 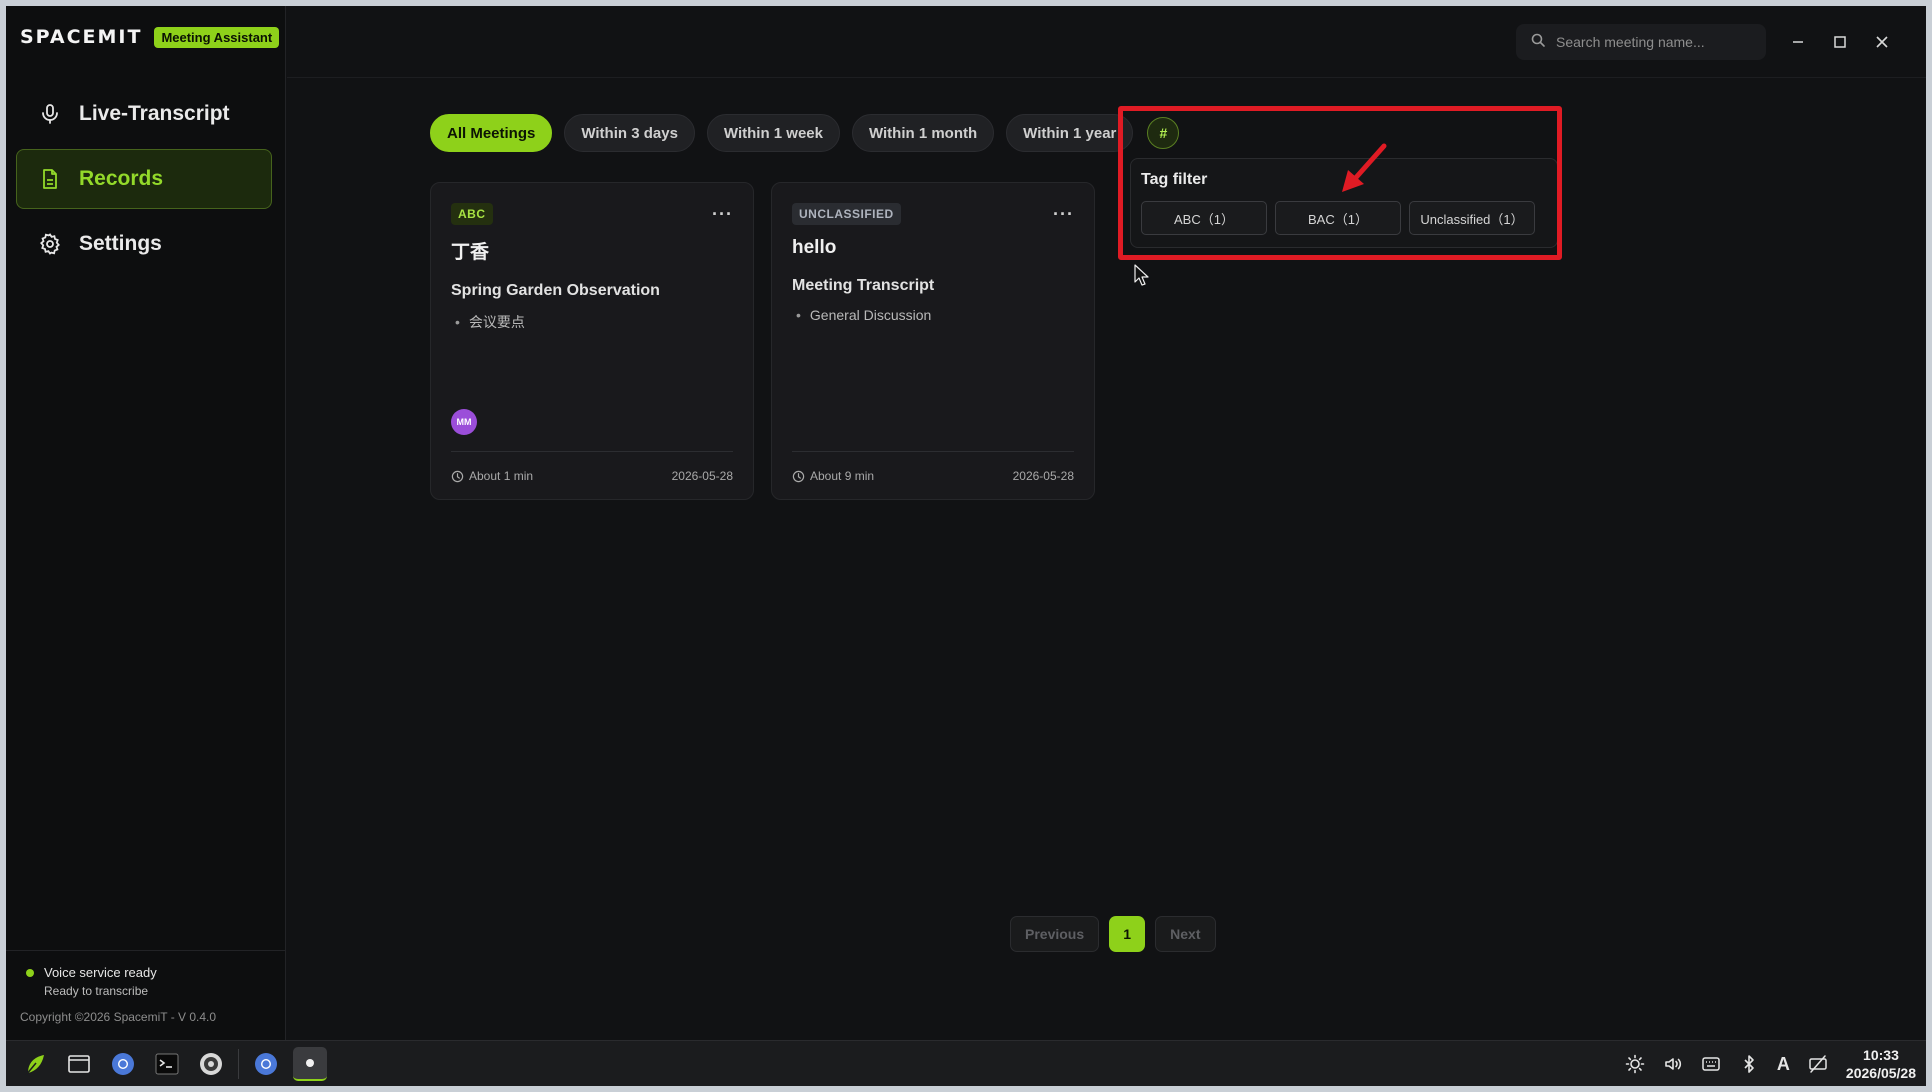 I want to click on meeting-assistant-window-button, so click(x=310, y=1064).